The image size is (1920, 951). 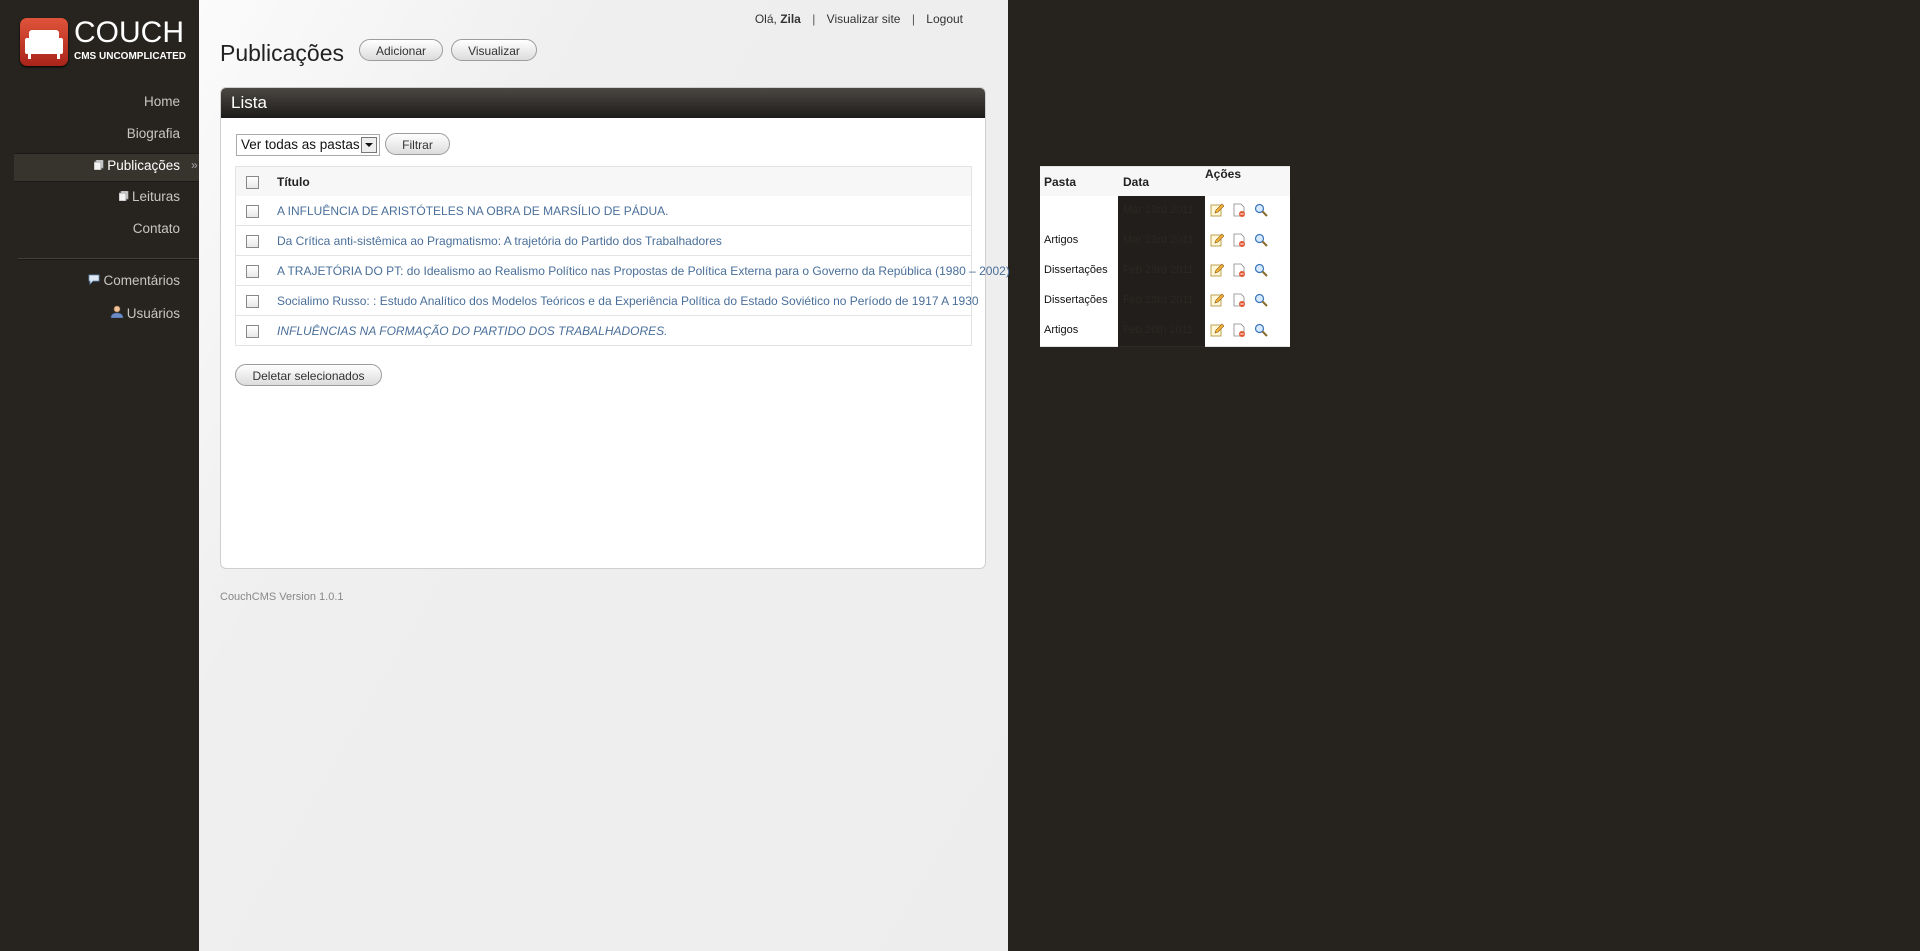 What do you see at coordinates (293, 182) in the screenshot?
I see `column-header-title: Título` at bounding box center [293, 182].